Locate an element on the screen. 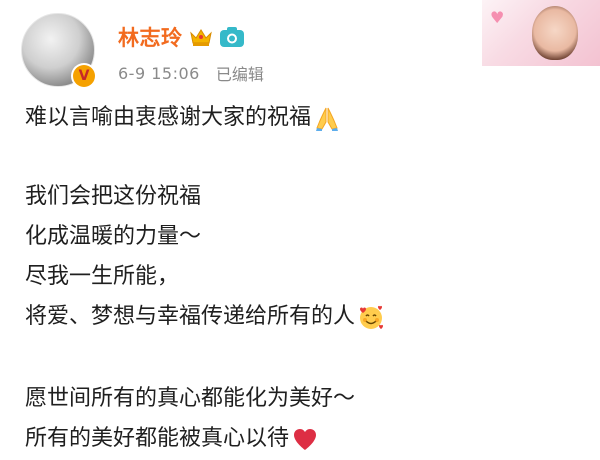 This screenshot has height=460, width=600. red-heart-emoji is located at coordinates (305, 439).